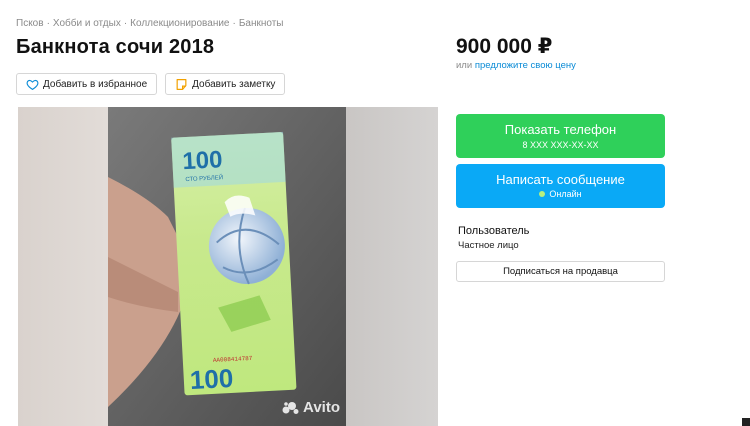  What do you see at coordinates (525, 65) in the screenshot?
I see `offer-price-link: предложите свою цену` at bounding box center [525, 65].